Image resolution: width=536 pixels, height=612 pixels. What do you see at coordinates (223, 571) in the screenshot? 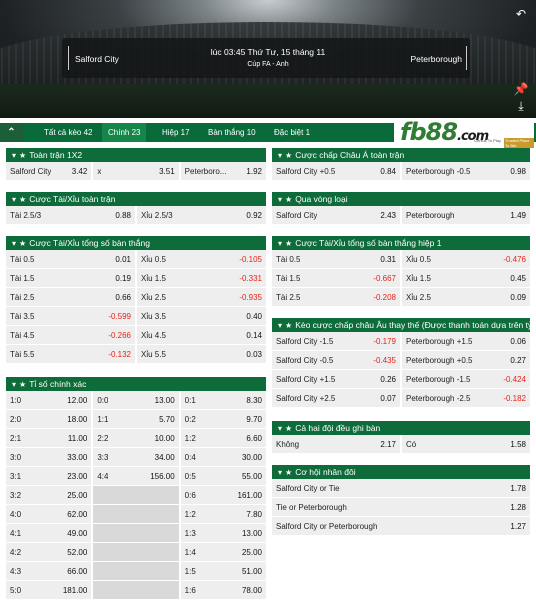
I see `odds-cell: 1:5 51.00` at bounding box center [223, 571].